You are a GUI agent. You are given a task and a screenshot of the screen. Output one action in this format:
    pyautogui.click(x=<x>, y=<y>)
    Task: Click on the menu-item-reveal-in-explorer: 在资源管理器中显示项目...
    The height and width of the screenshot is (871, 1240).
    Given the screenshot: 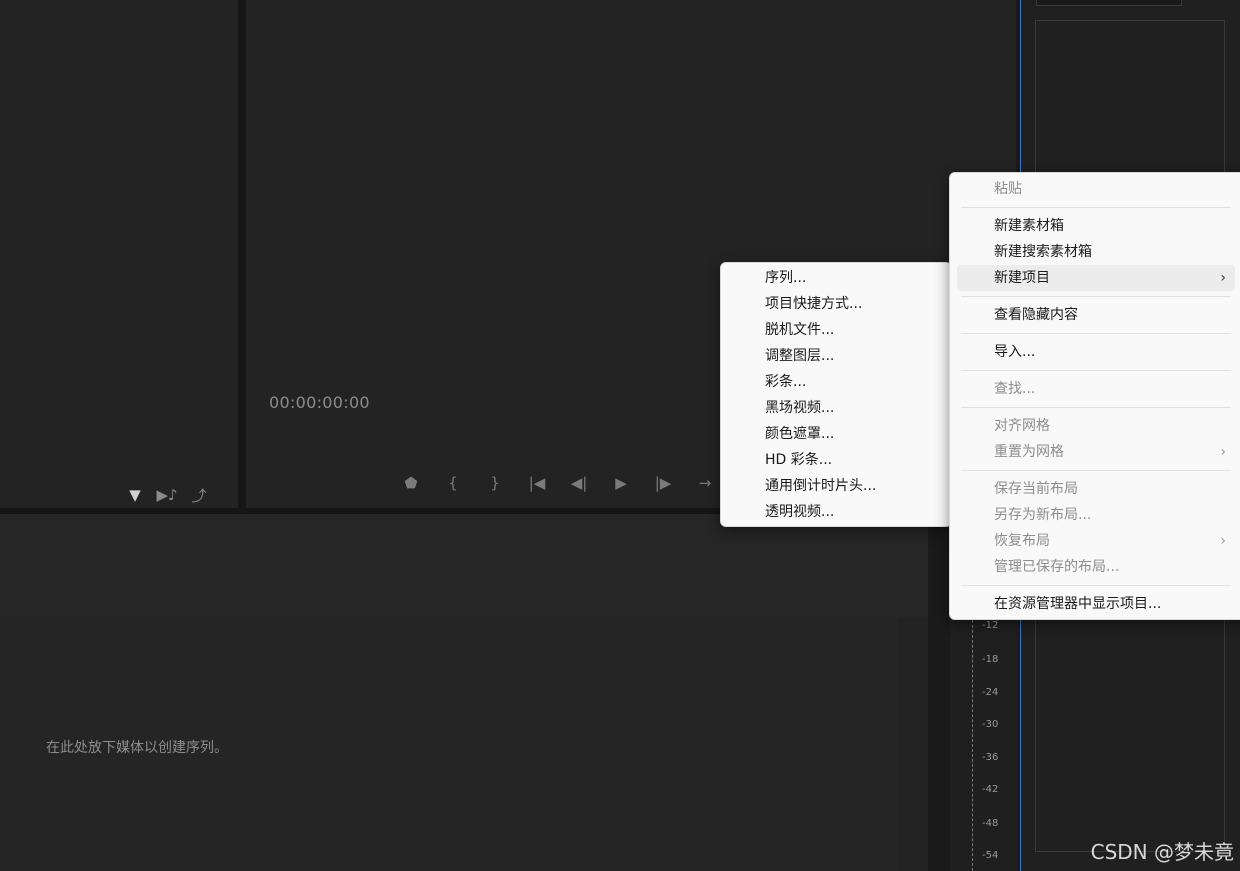 What is the action you would take?
    pyautogui.click(x=1095, y=604)
    